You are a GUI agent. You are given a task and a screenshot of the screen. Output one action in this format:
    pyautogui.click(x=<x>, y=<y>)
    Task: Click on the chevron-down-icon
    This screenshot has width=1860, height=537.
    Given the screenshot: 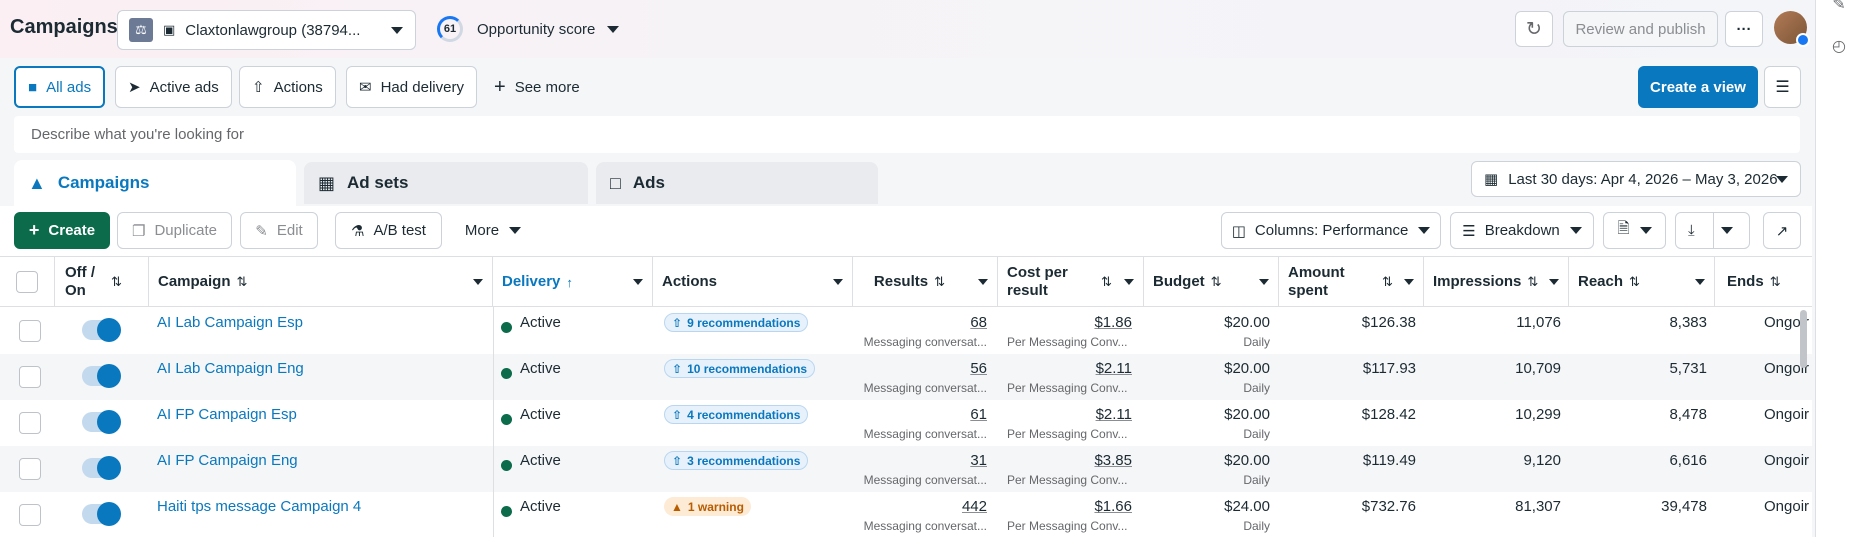 What is the action you would take?
    pyautogui.click(x=397, y=30)
    